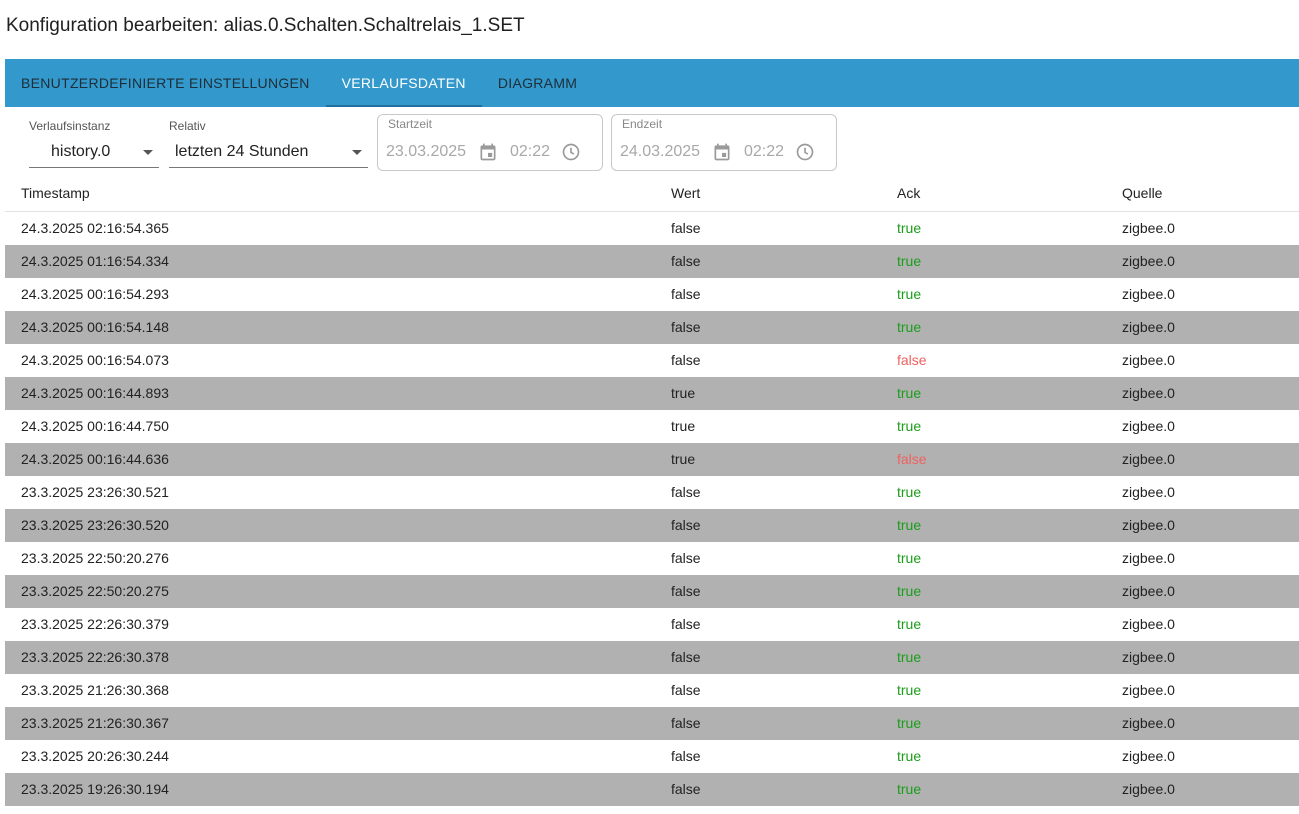  I want to click on cell-timestamp: 23.3.2025 22:26:30.379, so click(95, 624).